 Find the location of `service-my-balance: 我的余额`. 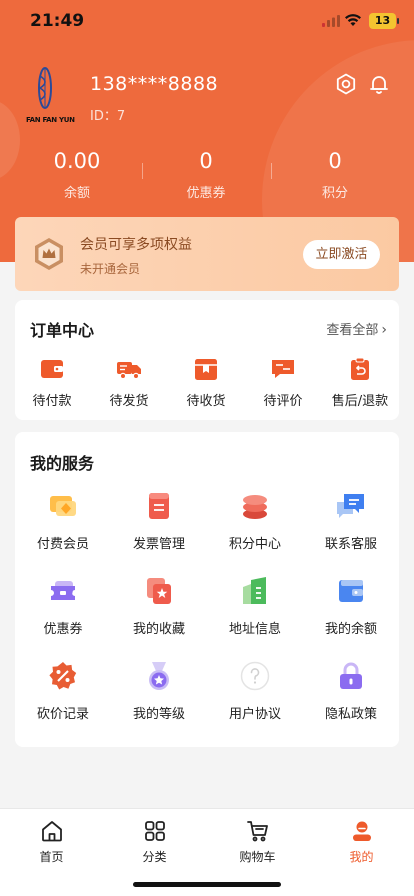

service-my-balance: 我的余额 is located at coordinates (351, 606).